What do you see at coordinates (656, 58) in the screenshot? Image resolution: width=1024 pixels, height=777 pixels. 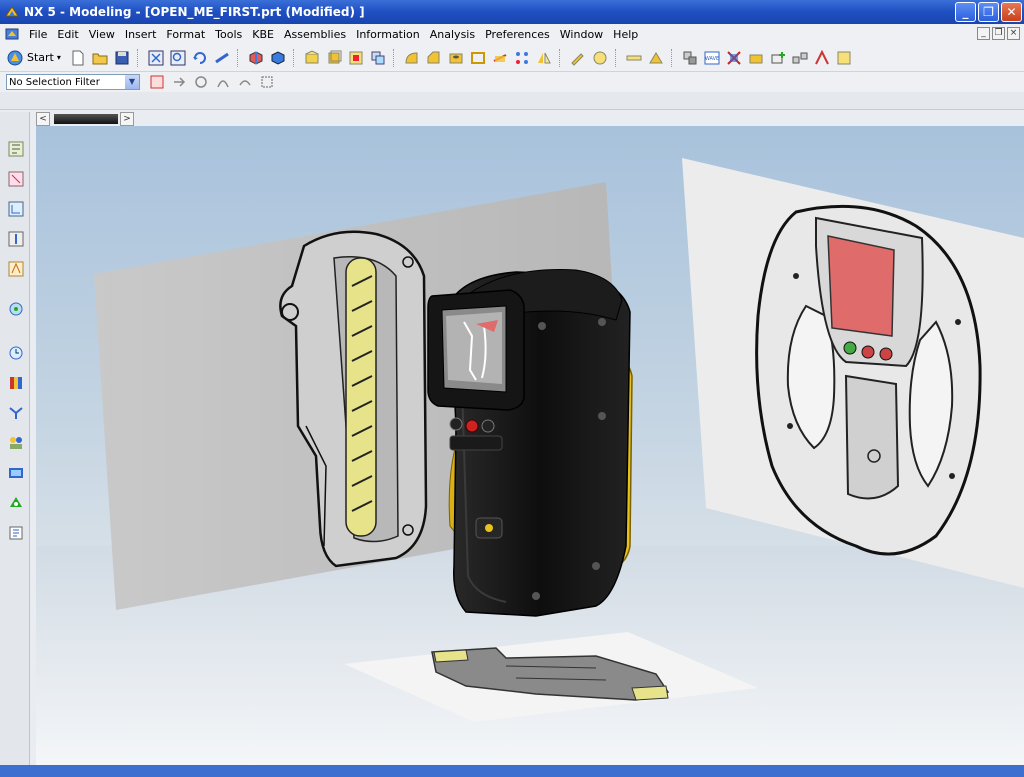 I see `analysis-icon` at bounding box center [656, 58].